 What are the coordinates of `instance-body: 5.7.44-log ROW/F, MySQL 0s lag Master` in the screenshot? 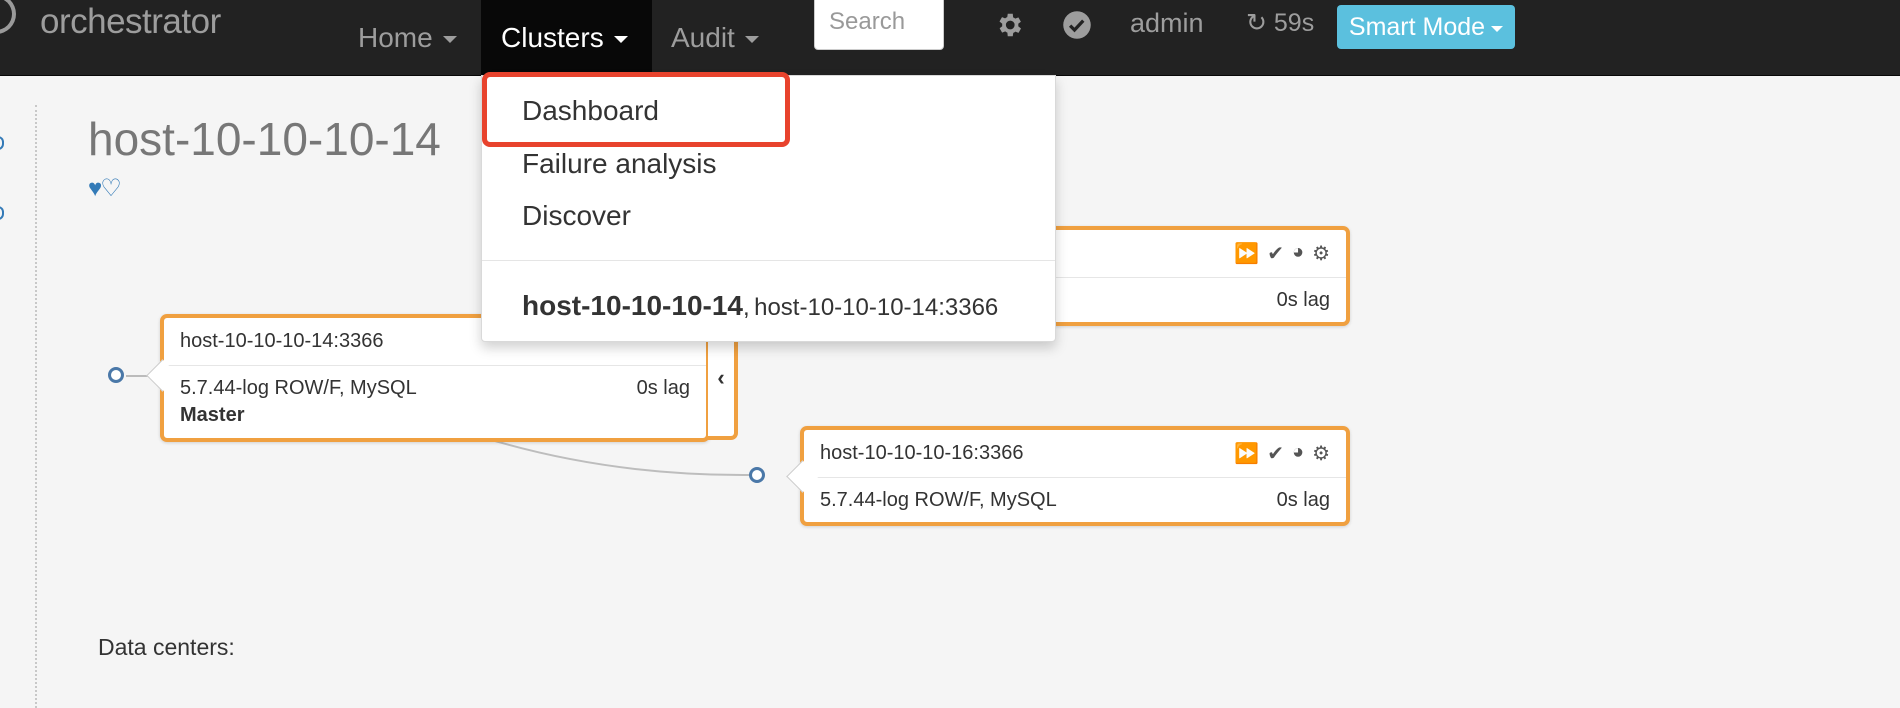 It's located at (435, 401).